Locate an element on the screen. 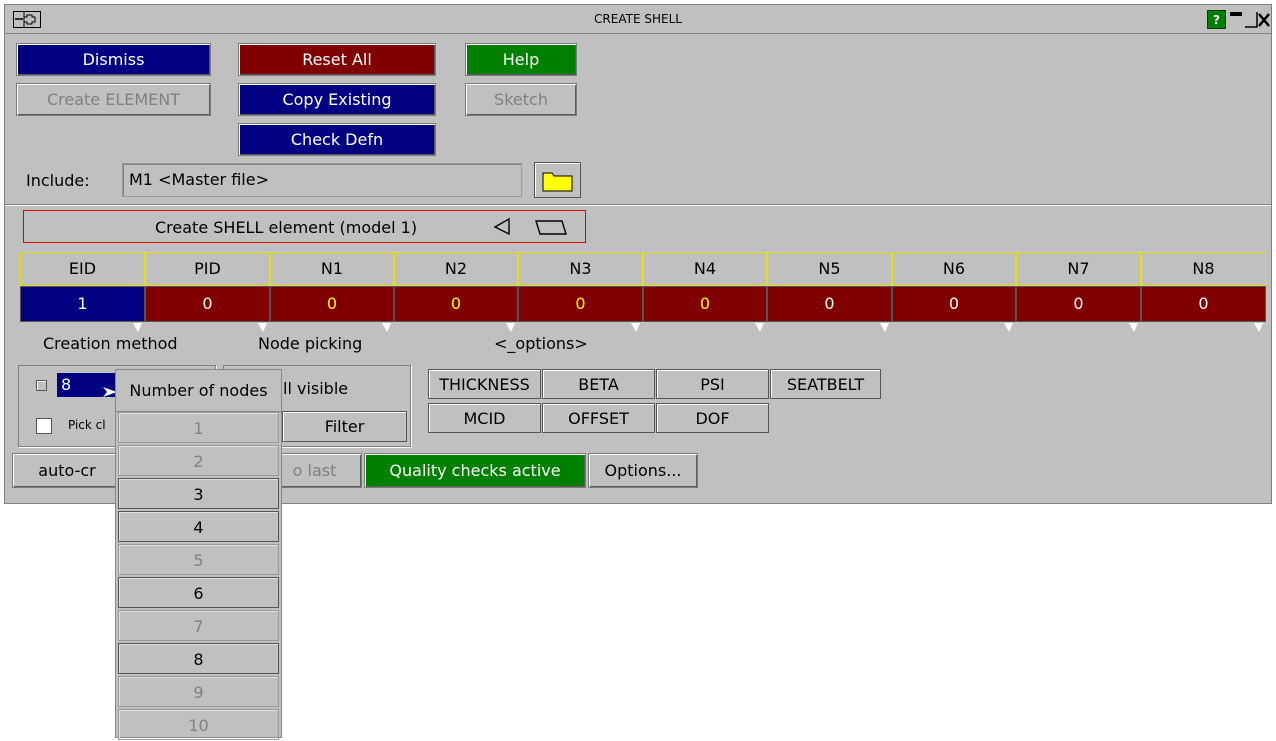 This screenshot has width=1276, height=741. dropdown-option-4: 4 is located at coordinates (198, 526).